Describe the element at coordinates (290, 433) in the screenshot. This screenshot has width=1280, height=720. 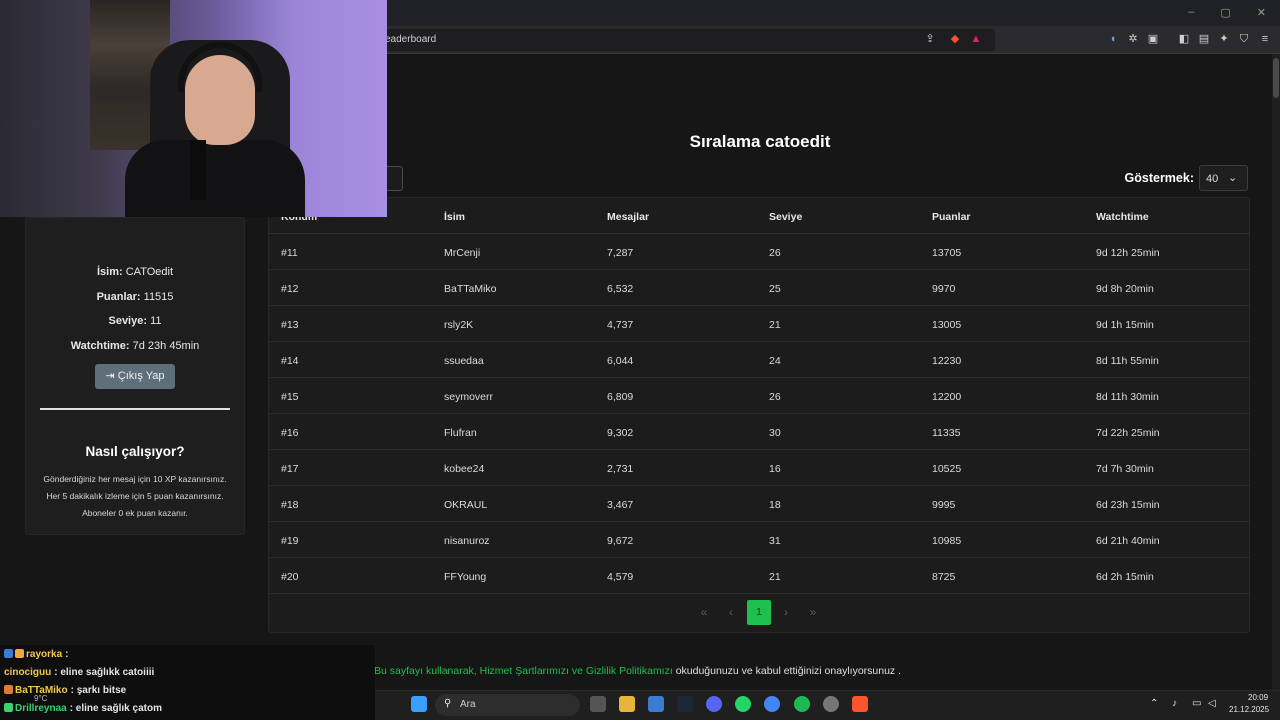
I see `cell-rank: #16` at that location.